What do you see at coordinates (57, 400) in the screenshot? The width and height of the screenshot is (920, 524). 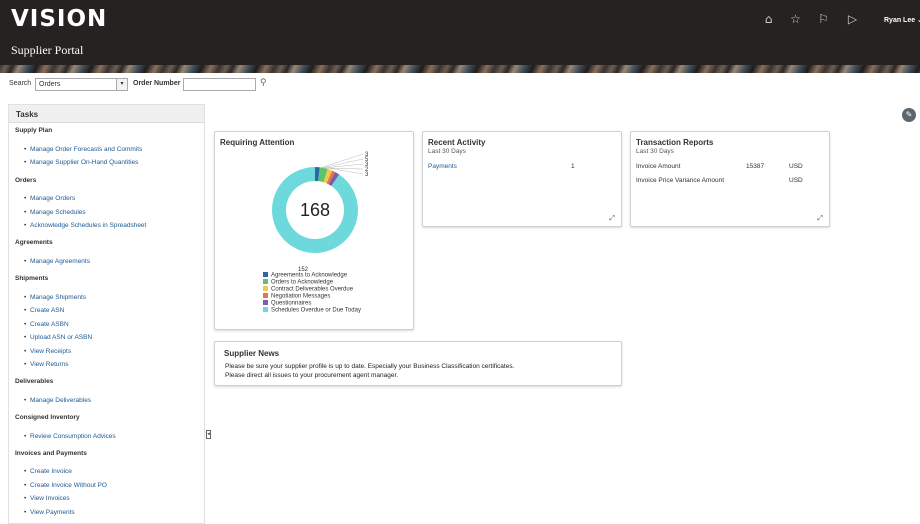 I see `task-manage-deliverables: Manage Deliverables` at bounding box center [57, 400].